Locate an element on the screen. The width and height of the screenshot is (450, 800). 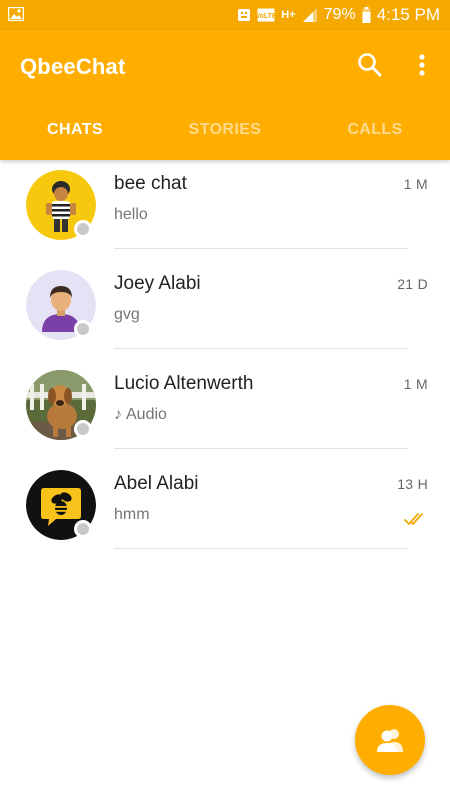
status-bar: VoLTE H+ 79% 4:15 PM is located at coordinates (225, 15).